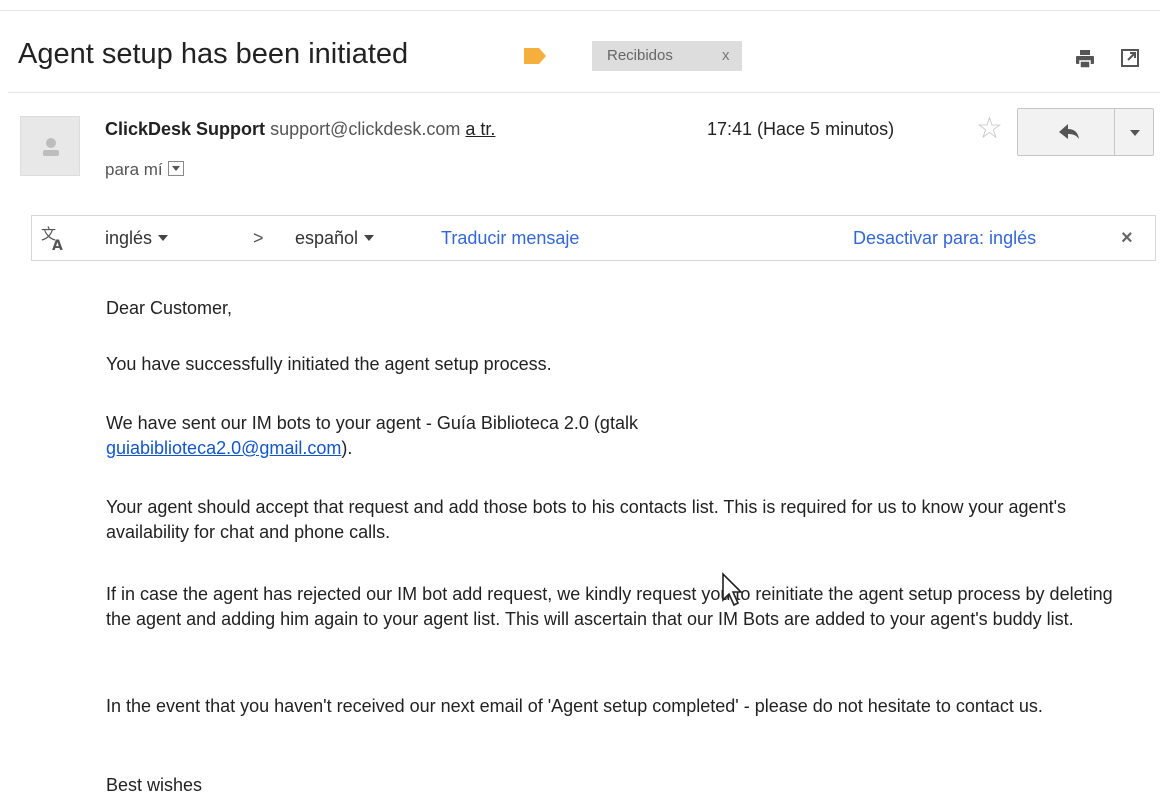  What do you see at coordinates (57, 245) in the screenshot?
I see `svg-text: A` at bounding box center [57, 245].